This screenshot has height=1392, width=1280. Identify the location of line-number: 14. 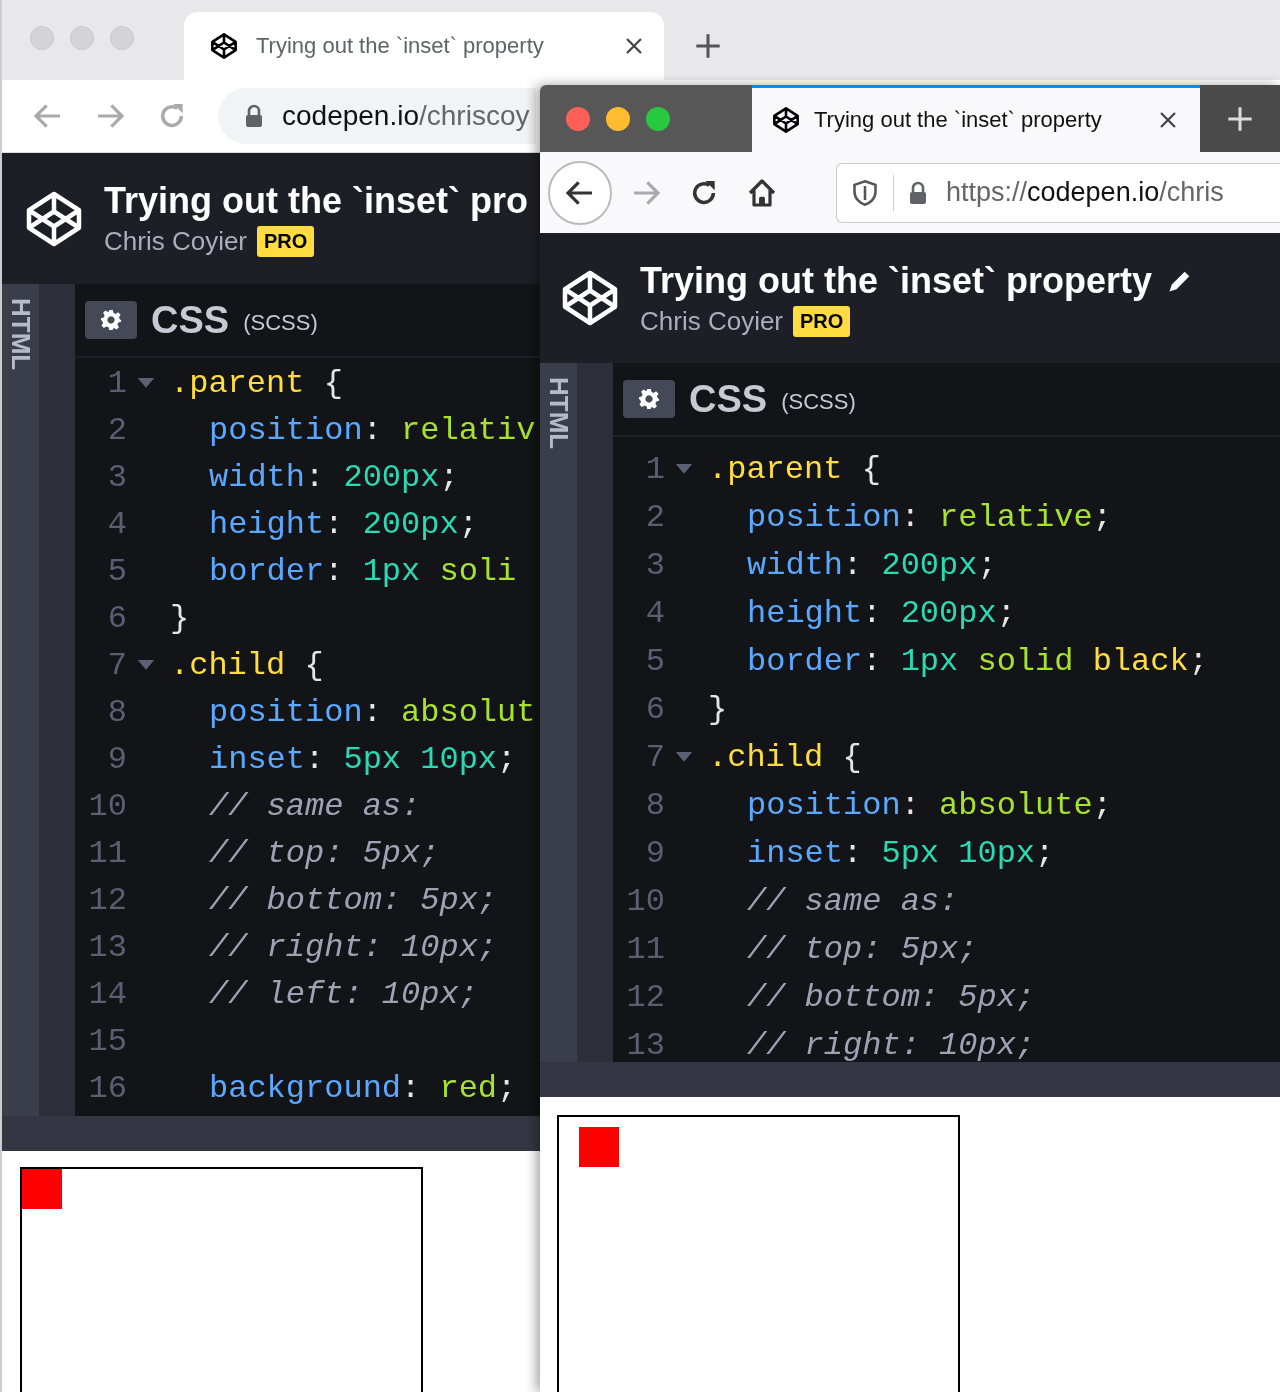
(107, 994).